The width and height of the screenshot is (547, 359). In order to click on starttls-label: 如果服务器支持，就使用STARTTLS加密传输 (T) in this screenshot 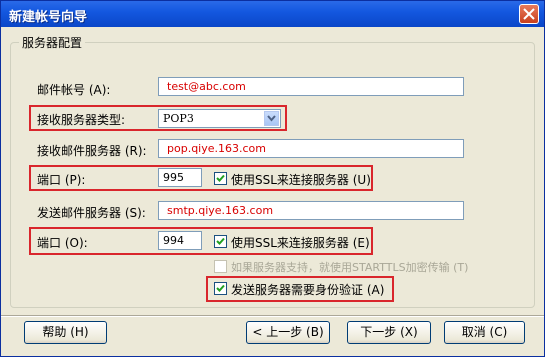, I will do `click(350, 267)`.